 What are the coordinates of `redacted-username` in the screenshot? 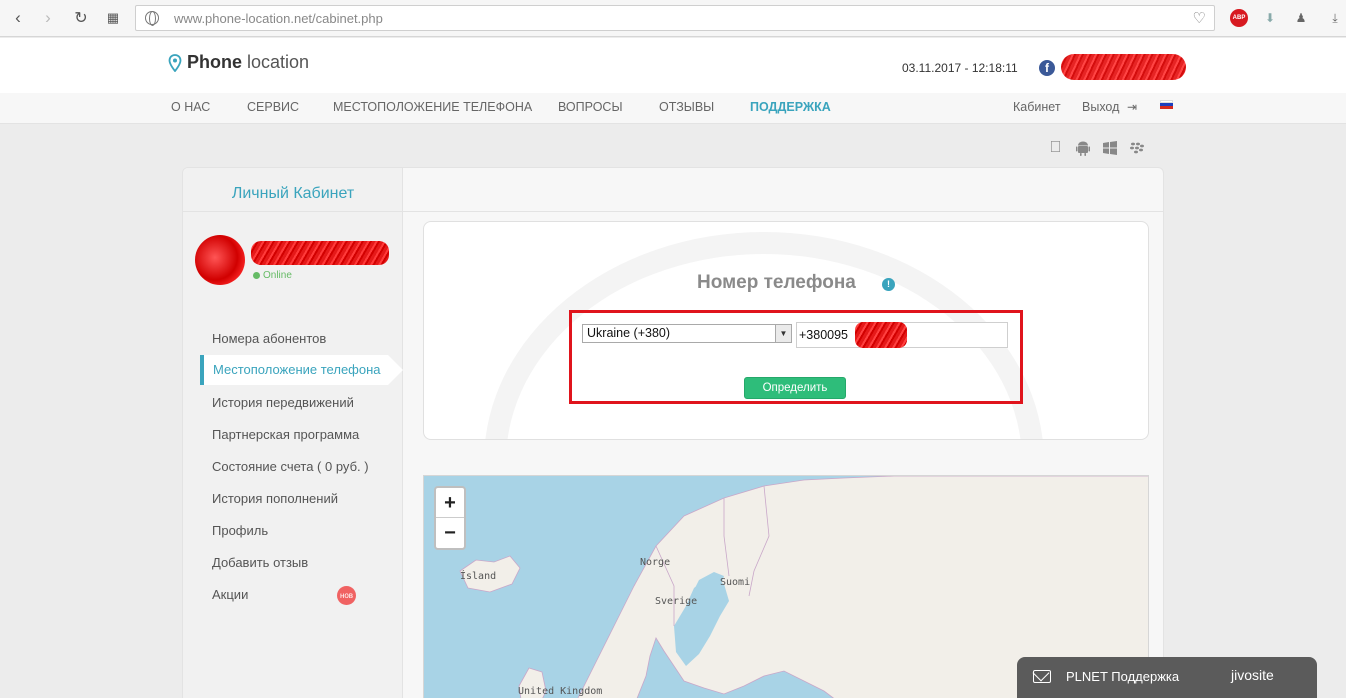 It's located at (1123, 67).